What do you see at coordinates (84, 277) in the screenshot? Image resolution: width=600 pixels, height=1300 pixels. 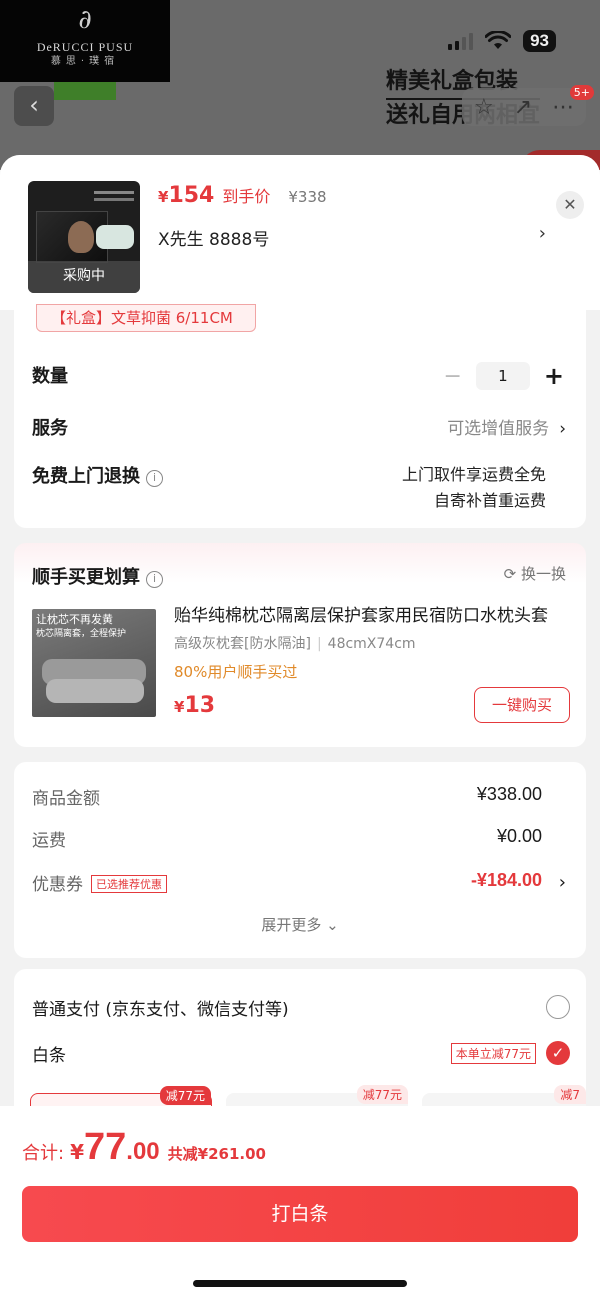 I see `purchasing-label: 采购中` at bounding box center [84, 277].